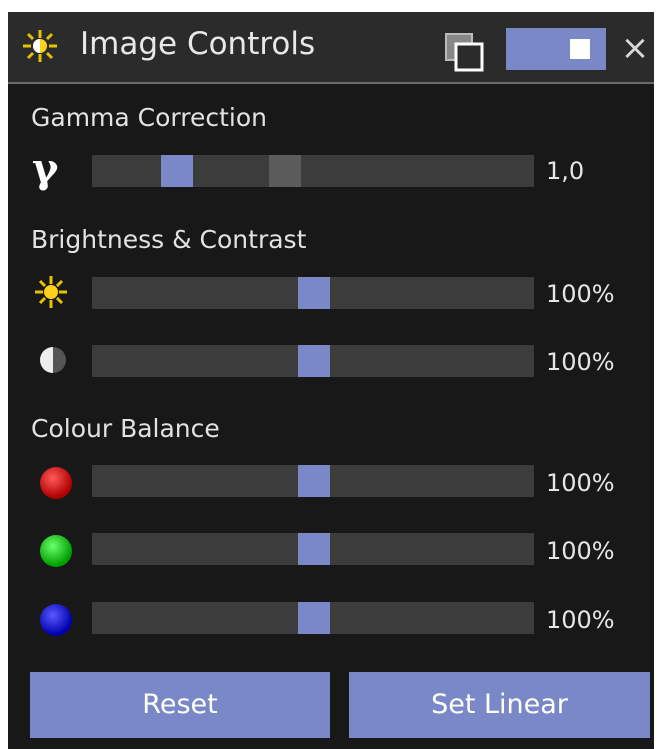 The image size is (660, 749). Describe the element at coordinates (56, 551) in the screenshot. I see `green-ball-icon` at that location.